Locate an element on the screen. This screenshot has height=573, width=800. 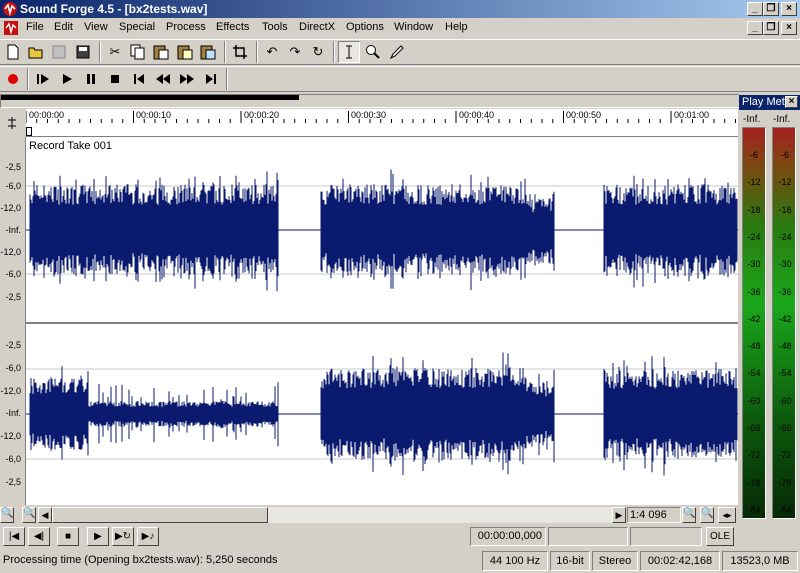
menu-options: Options is located at coordinates (365, 27).